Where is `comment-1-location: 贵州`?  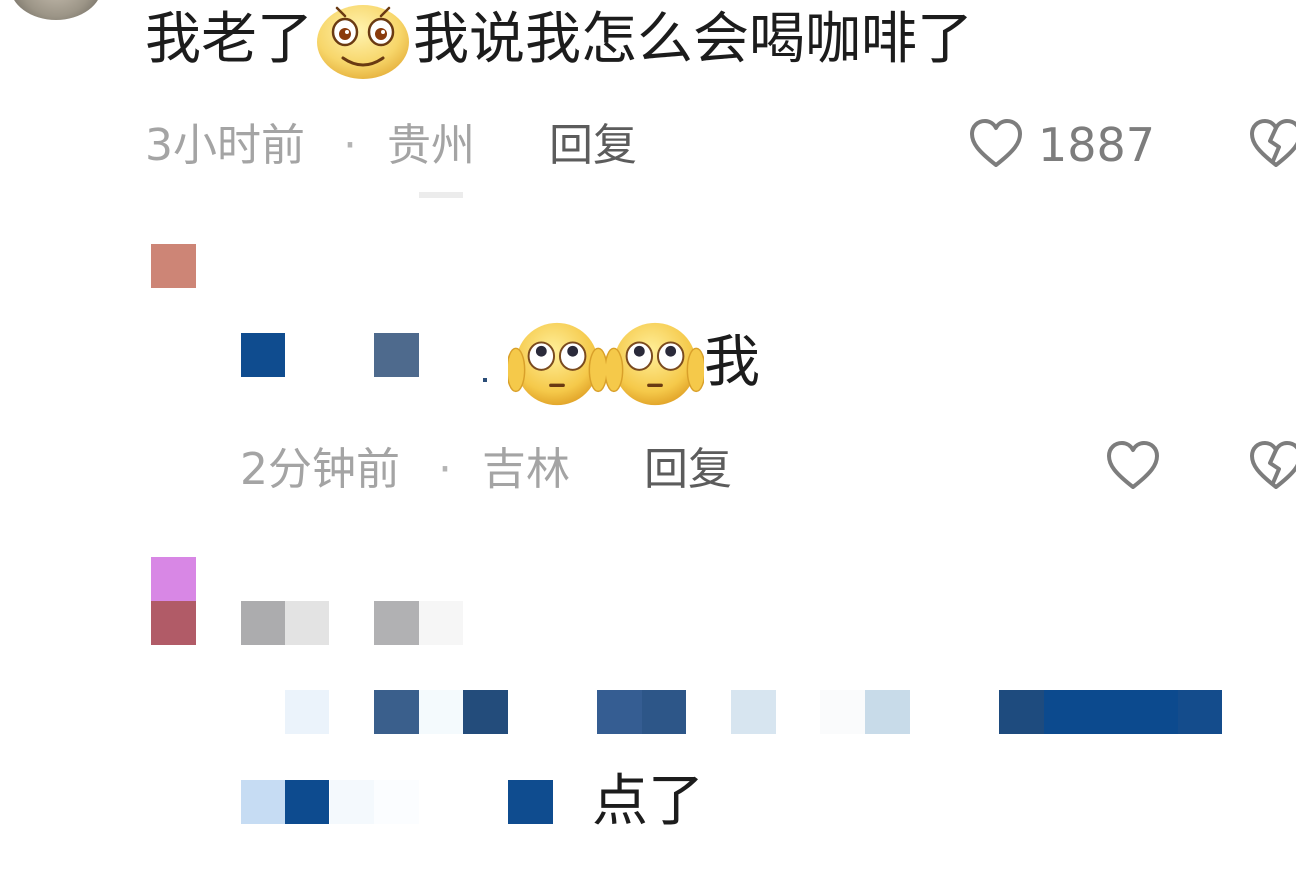
comment-1-location: 贵州 is located at coordinates (431, 145).